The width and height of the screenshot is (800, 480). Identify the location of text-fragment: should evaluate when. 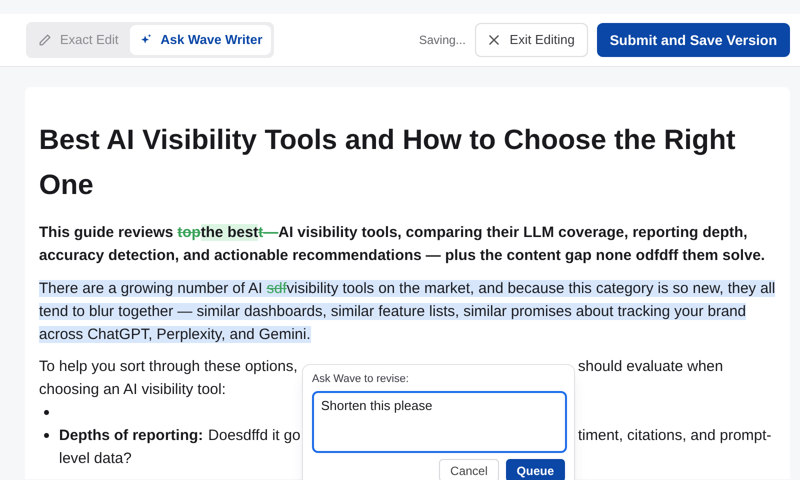
(651, 367).